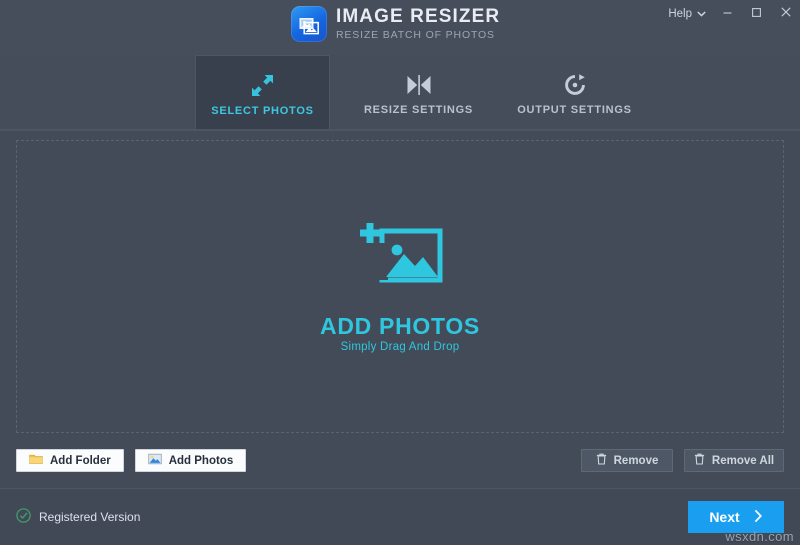  I want to click on add-photo-icon, so click(400, 261).